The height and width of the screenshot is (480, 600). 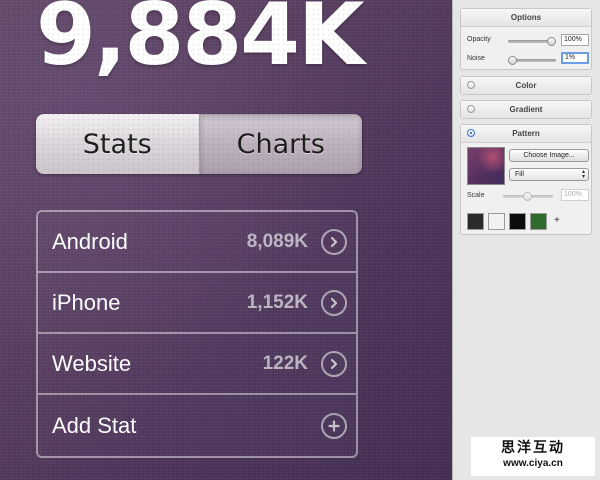 I want to click on pattern-radio, so click(x=471, y=133).